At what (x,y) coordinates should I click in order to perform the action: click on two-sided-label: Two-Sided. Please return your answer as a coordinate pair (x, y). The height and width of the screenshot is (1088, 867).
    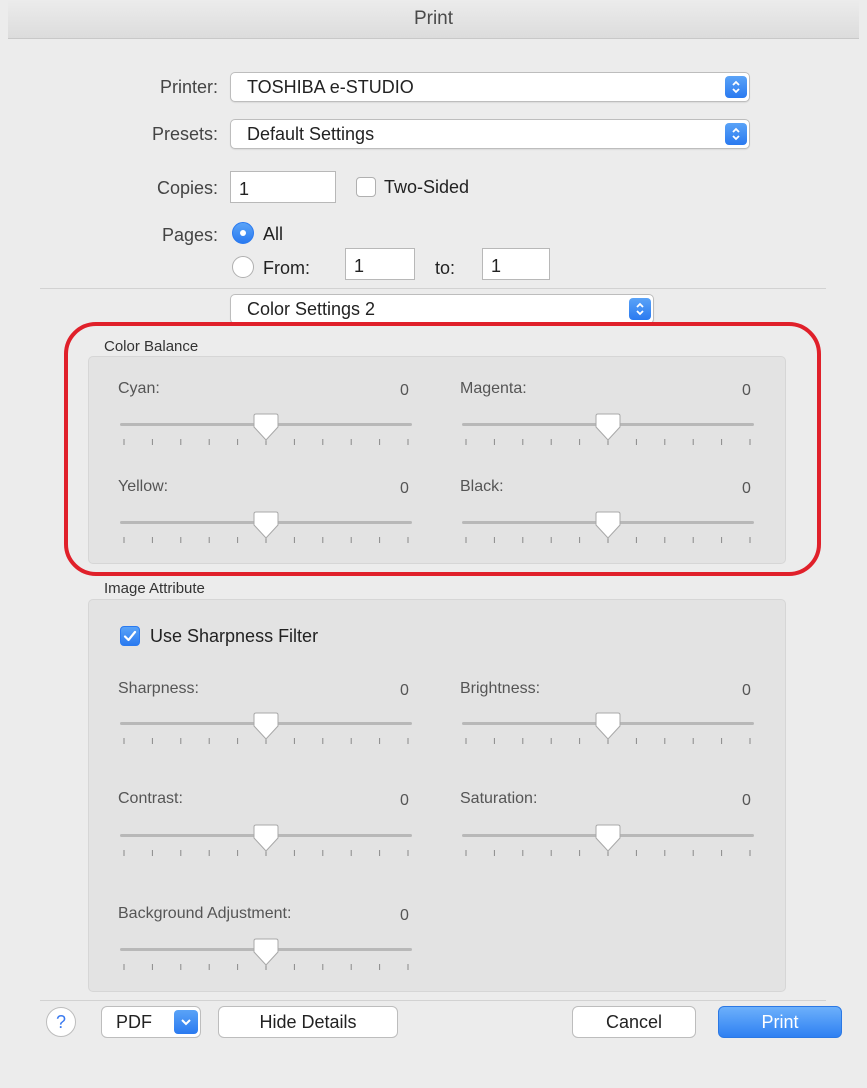
    Looking at the image, I should click on (427, 187).